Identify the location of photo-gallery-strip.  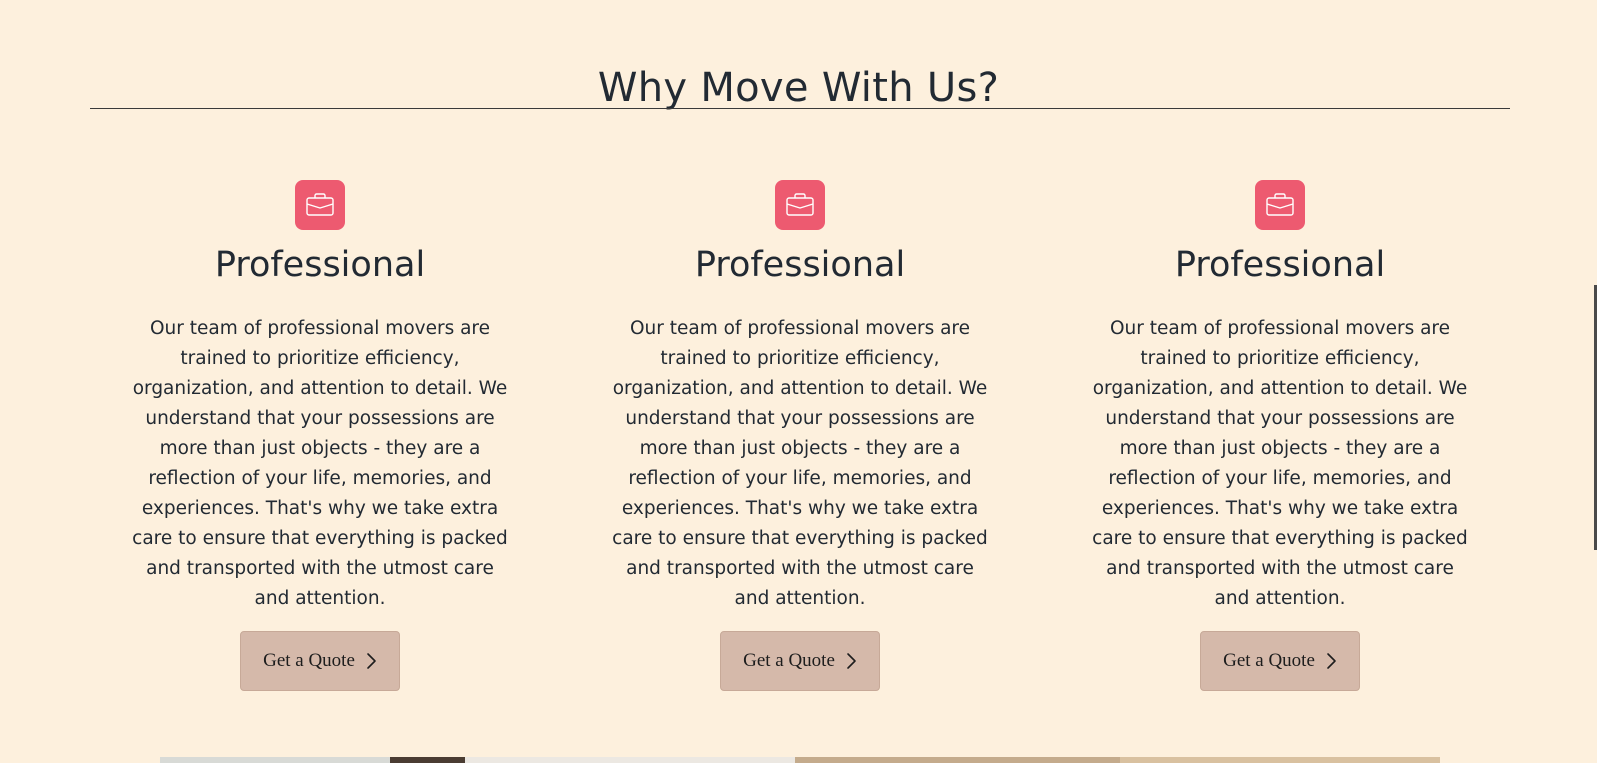
(800, 760).